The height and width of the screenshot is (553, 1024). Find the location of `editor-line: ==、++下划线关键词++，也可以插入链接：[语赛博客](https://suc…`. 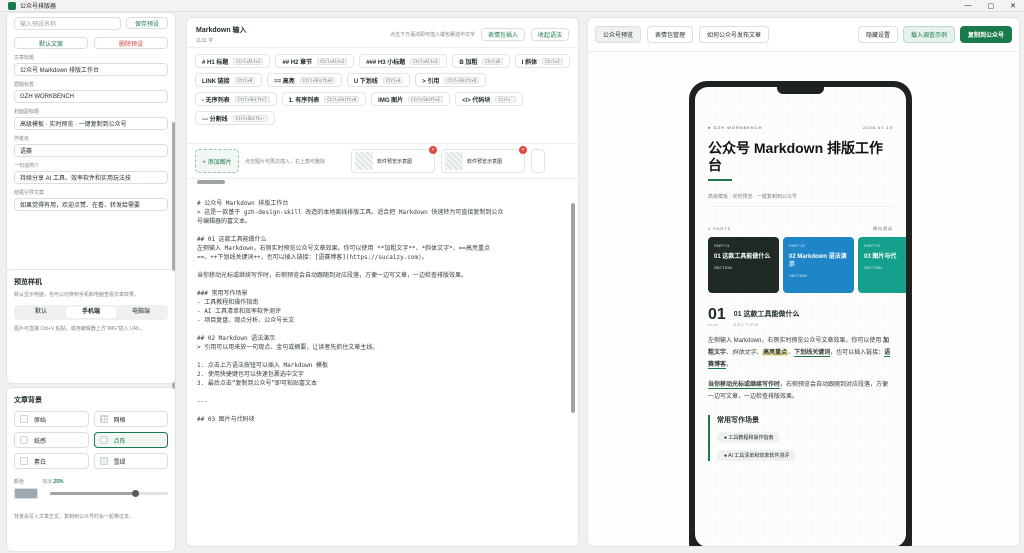

editor-line: ==、++下划线关键词++，也可以插入链接：[语赛博客](https://suc… is located at coordinates (312, 257).